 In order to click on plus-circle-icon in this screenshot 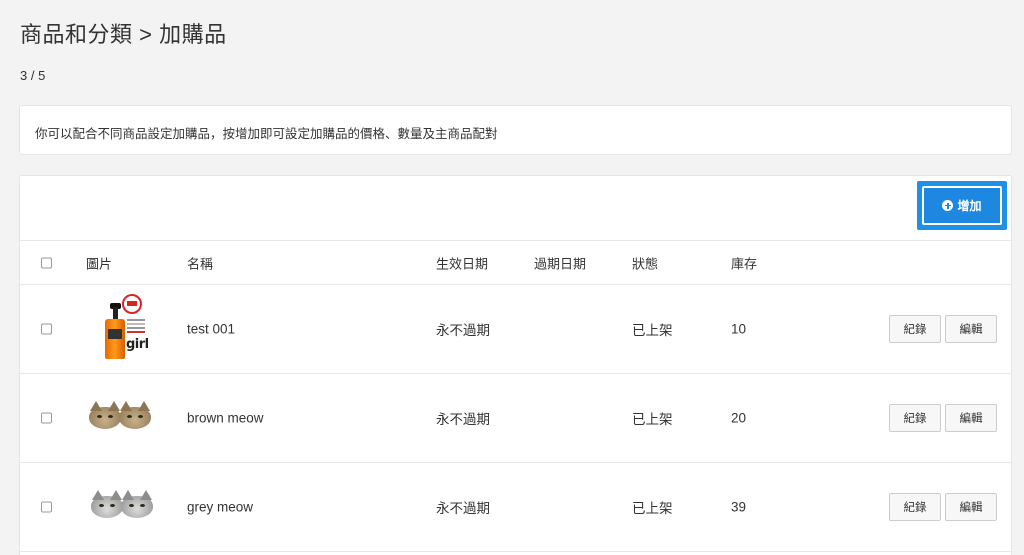, I will do `click(948, 205)`.